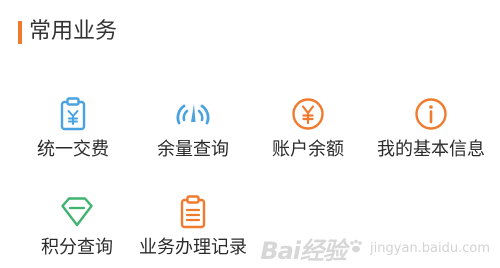 Image resolution: width=500 pixels, height=268 pixels. I want to click on paw-icon, so click(356, 248).